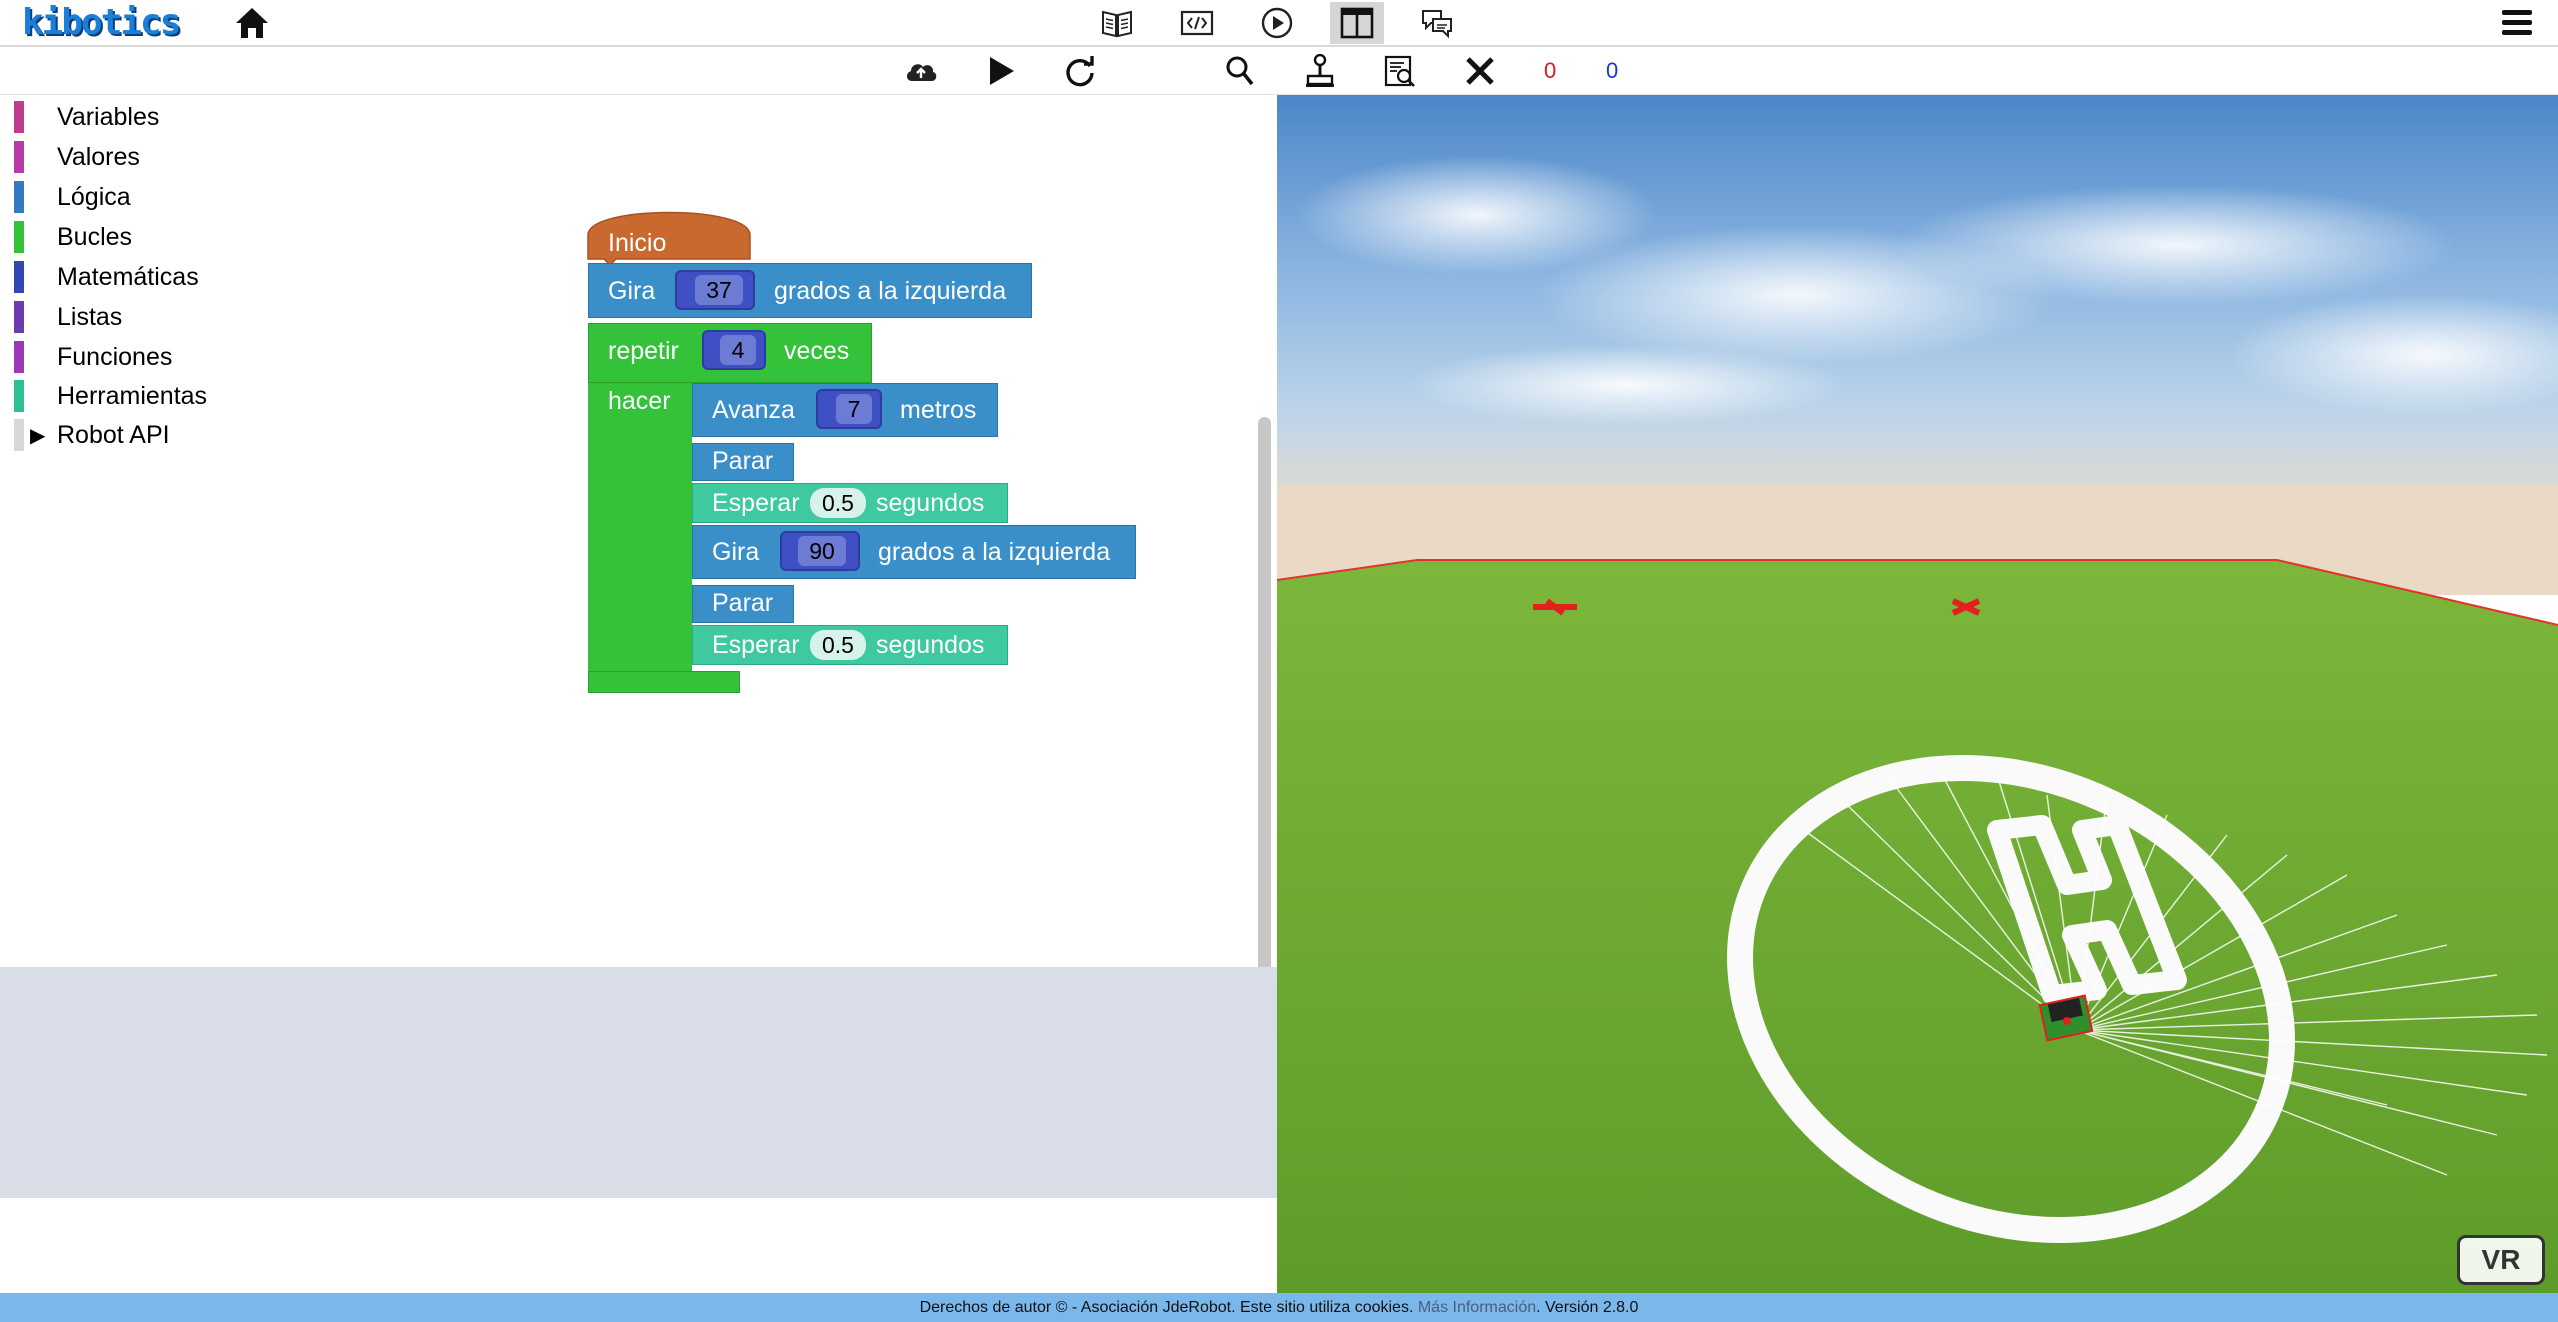  I want to click on expand-triangle-icon: ▶, so click(37, 435).